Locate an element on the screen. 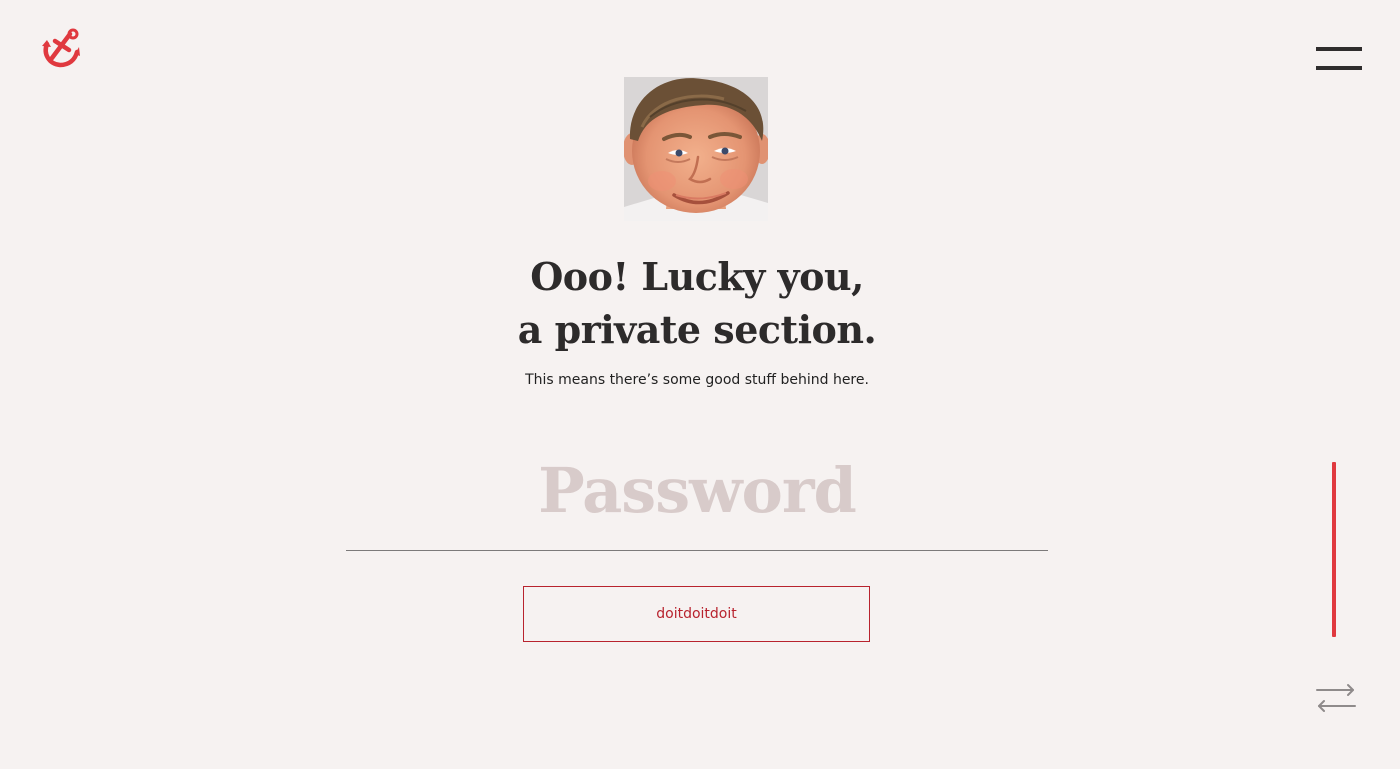 Image resolution: width=1400 pixels, height=769 pixels. password-input is located at coordinates (697, 495).